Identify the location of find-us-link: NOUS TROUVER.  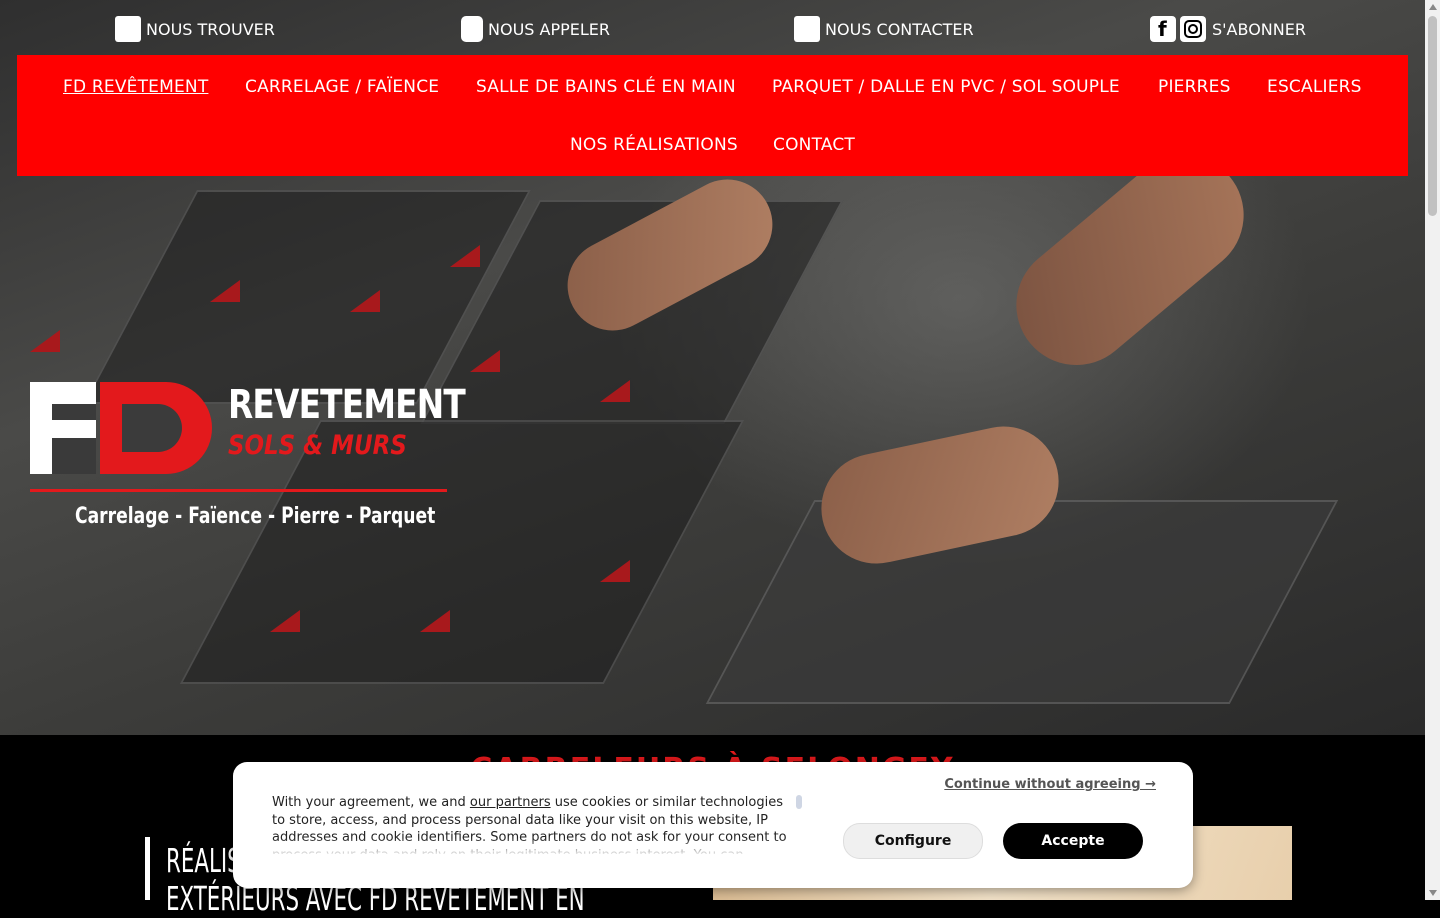
(195, 29).